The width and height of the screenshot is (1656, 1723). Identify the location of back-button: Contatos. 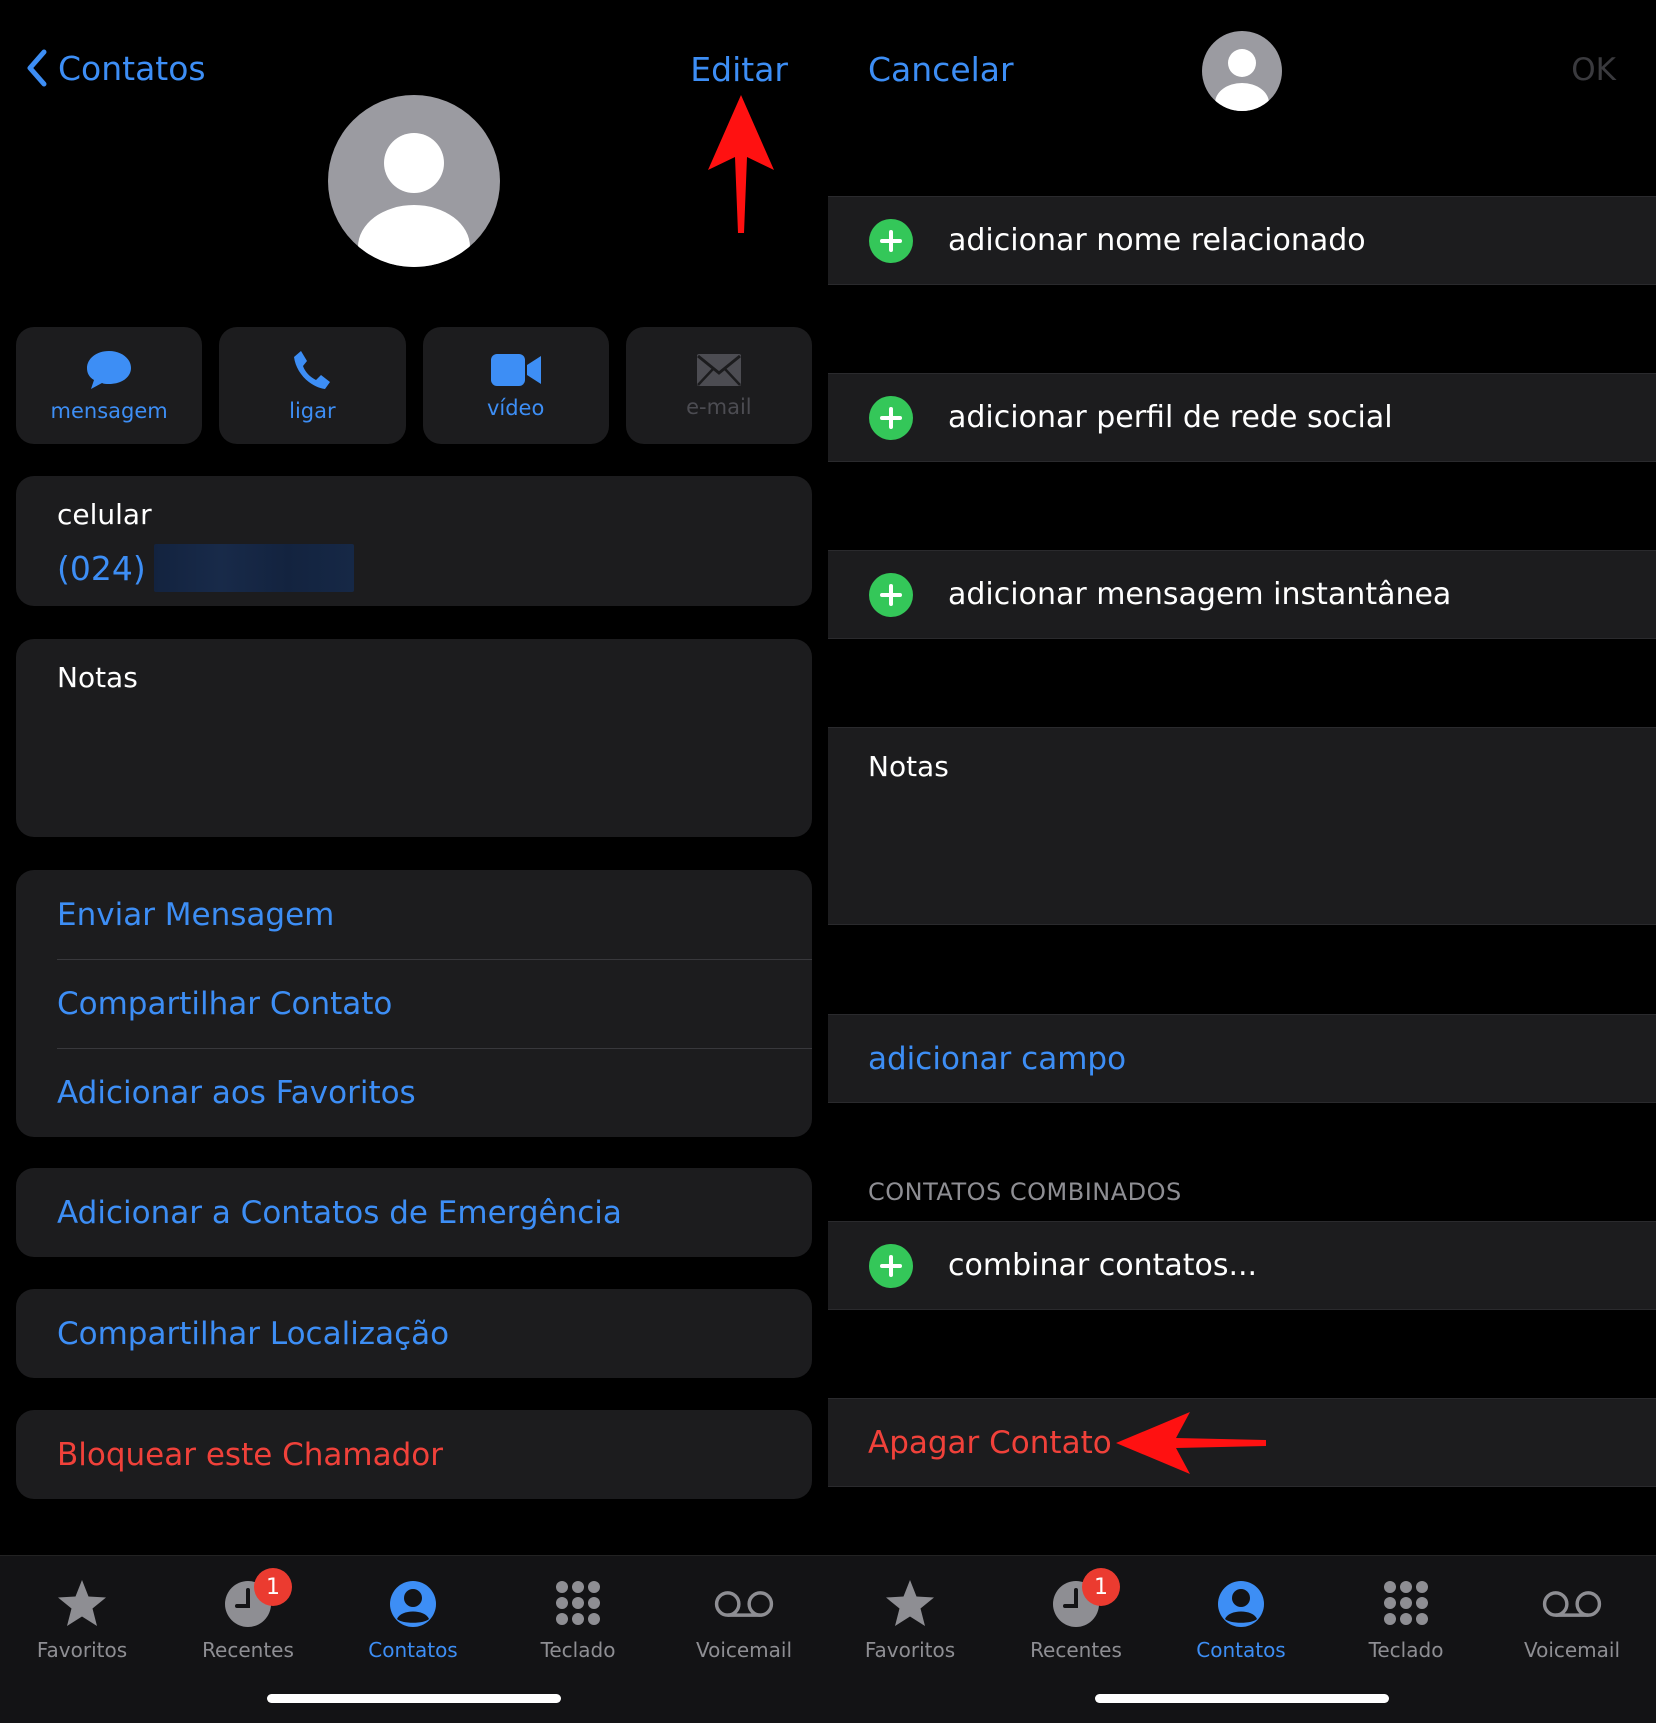
(115, 68).